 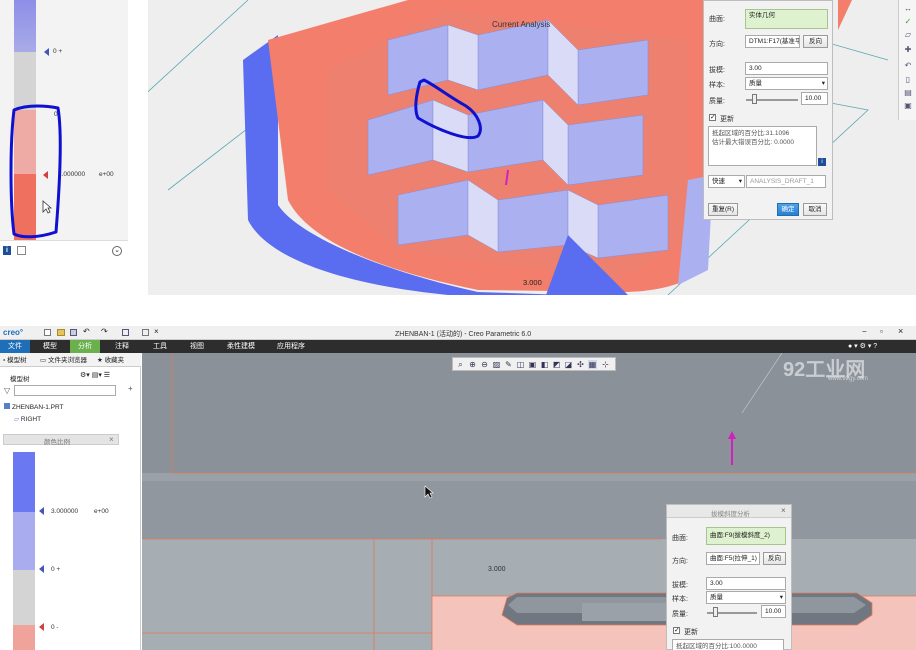 What do you see at coordinates (815, 209) in the screenshot?
I see `cancel-button: 取消` at bounding box center [815, 209].